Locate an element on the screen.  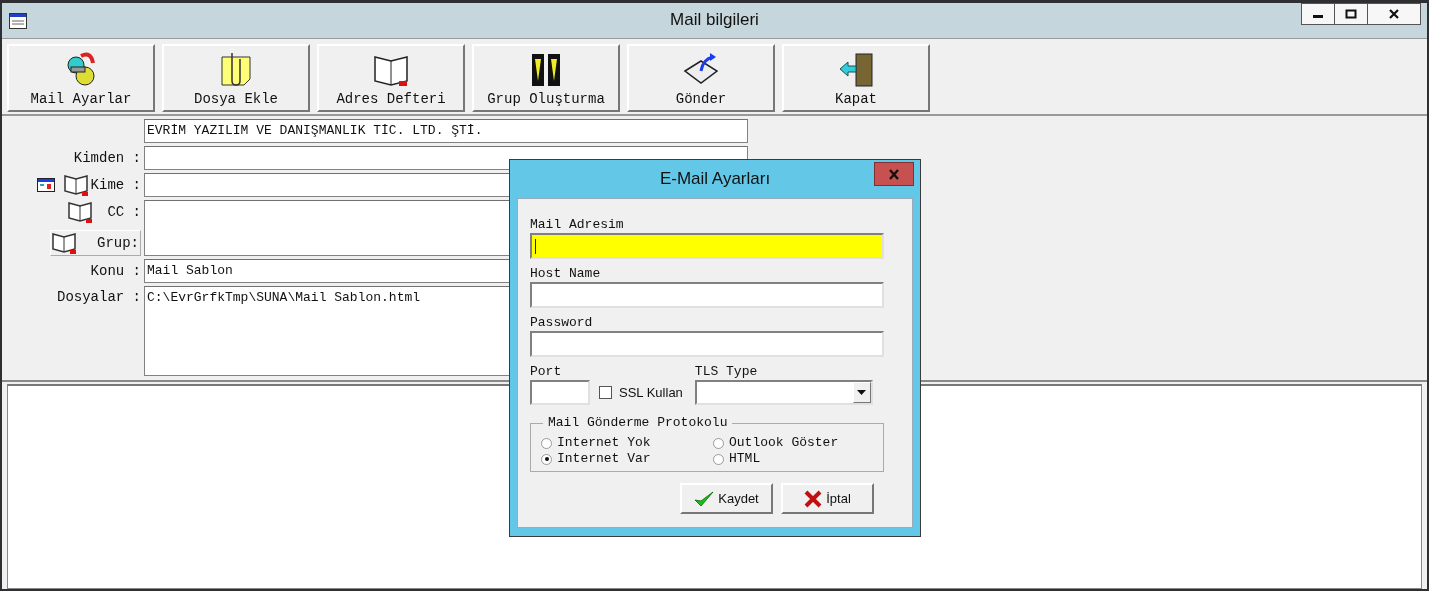
toolbar-button: Mail Ayarlar is located at coordinates (81, 78).